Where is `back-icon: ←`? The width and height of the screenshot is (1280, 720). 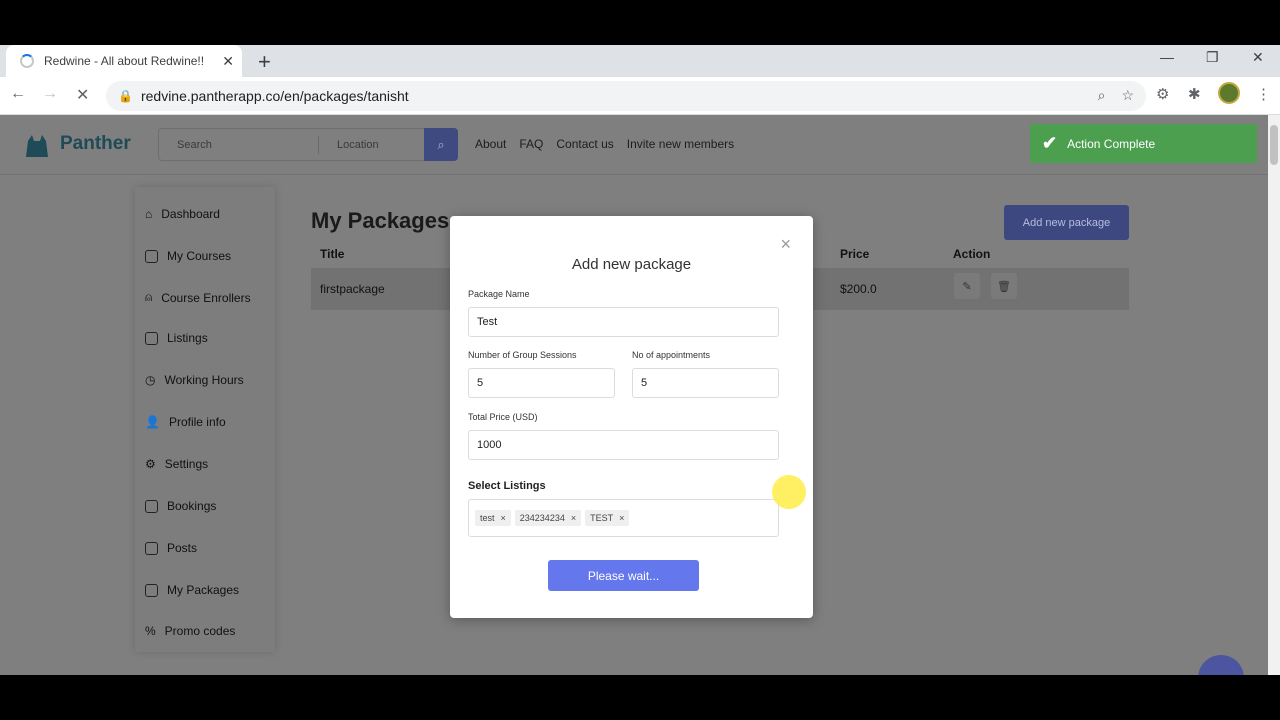 back-icon: ← is located at coordinates (18, 94).